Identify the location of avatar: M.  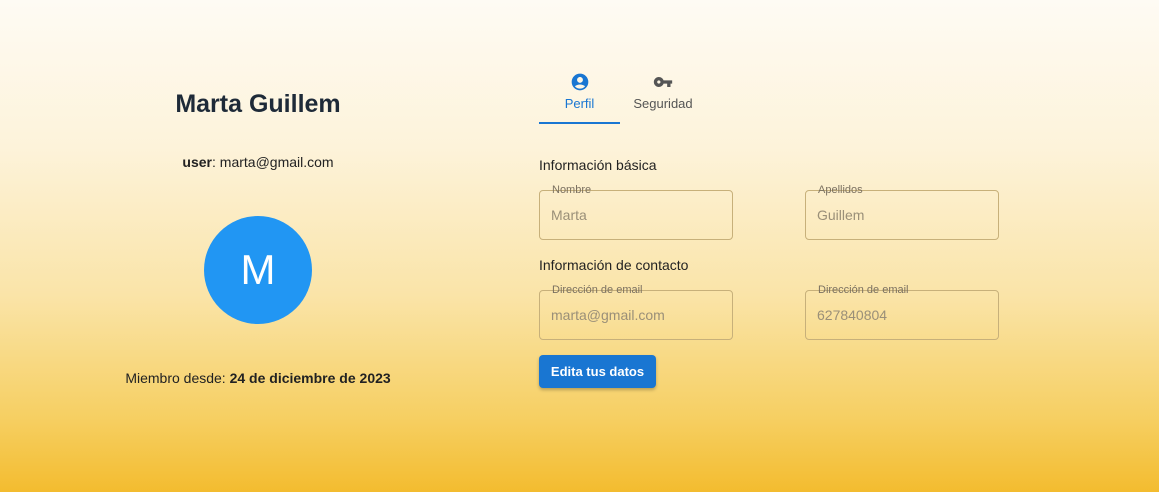
(258, 270).